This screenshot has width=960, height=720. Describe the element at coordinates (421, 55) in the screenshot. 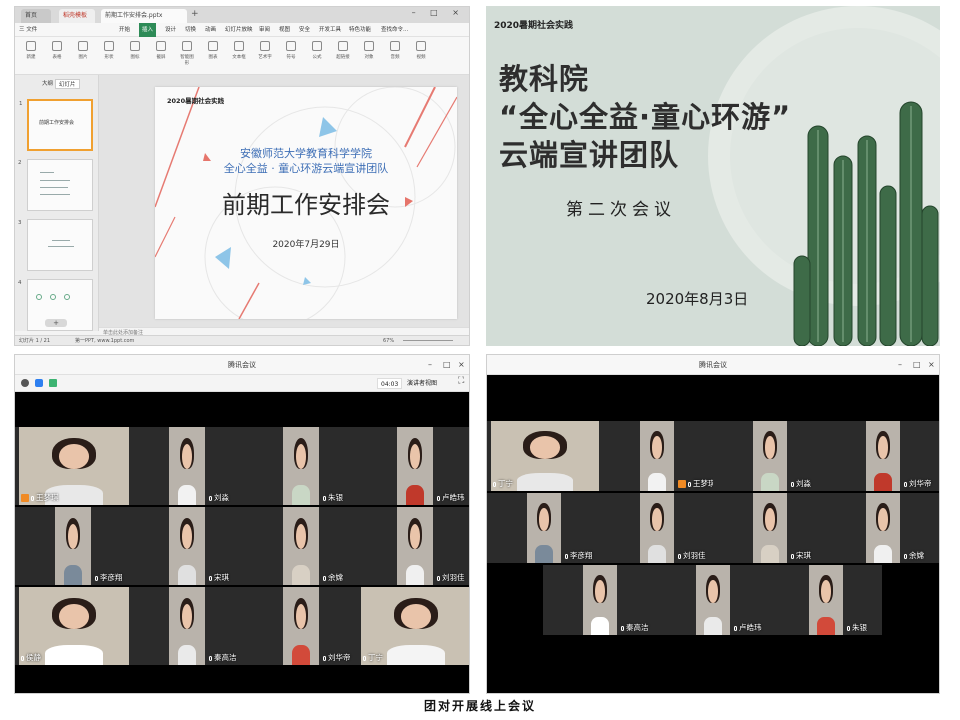

I see `ribbon-video: 视频` at that location.